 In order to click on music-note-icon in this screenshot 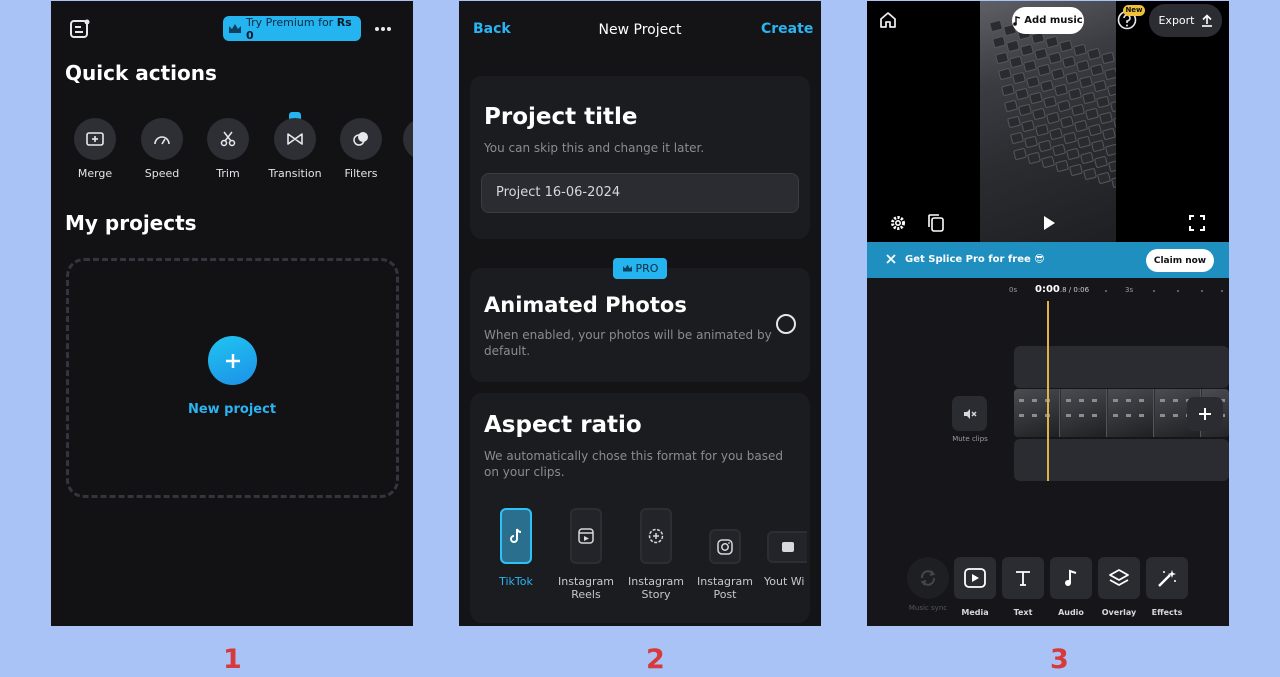, I will do `click(1017, 20)`.